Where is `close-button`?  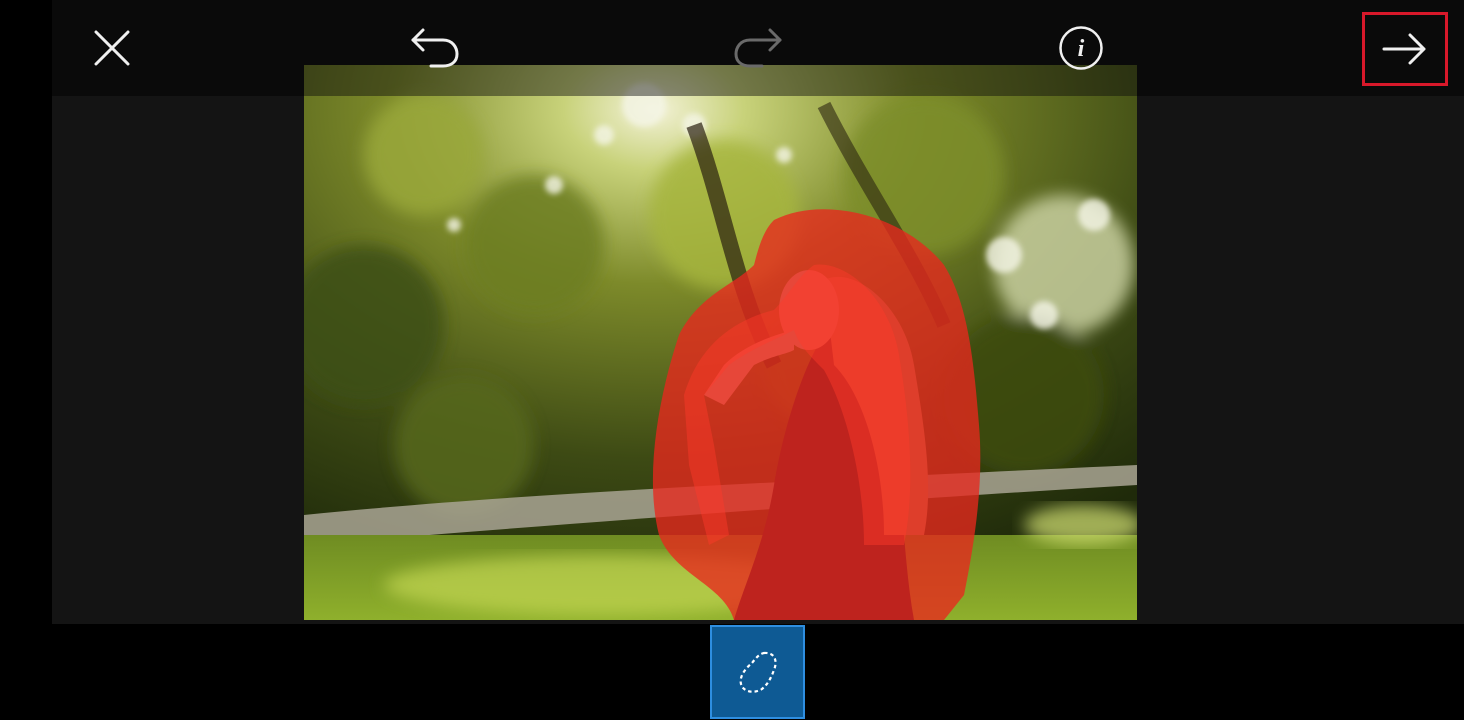 close-button is located at coordinates (112, 48).